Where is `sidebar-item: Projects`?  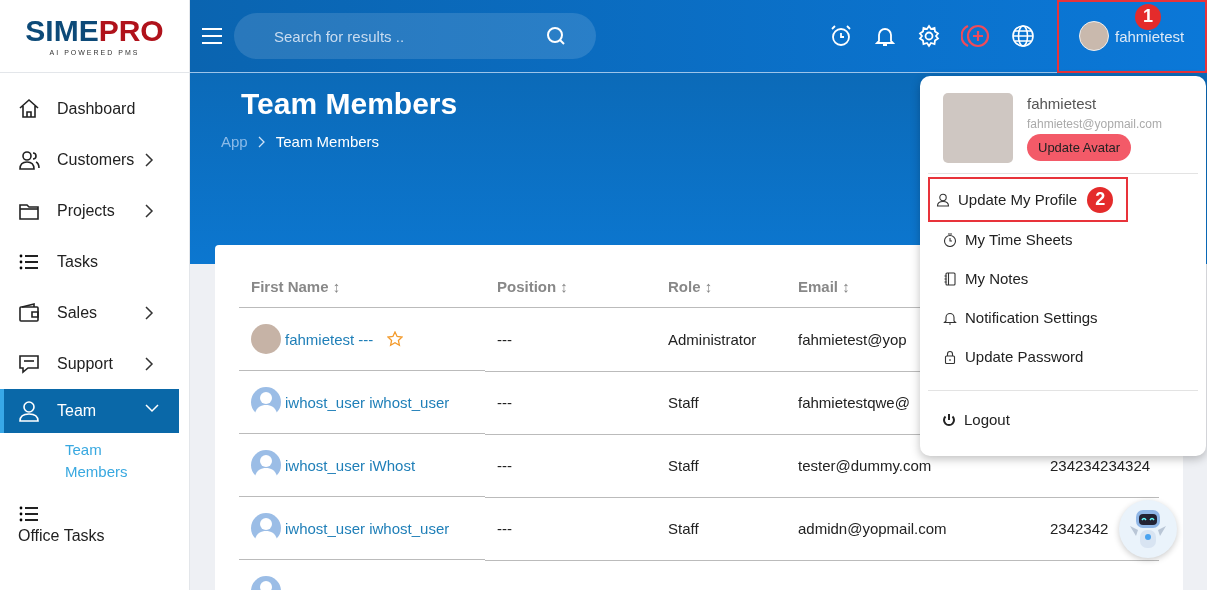 sidebar-item: Projects is located at coordinates (89, 210).